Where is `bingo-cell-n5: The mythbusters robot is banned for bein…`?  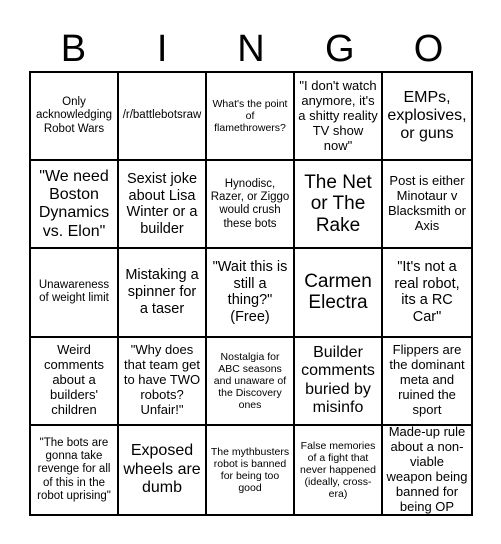
bingo-cell-n5: The mythbusters robot is banned for bein… is located at coordinates (251, 469).